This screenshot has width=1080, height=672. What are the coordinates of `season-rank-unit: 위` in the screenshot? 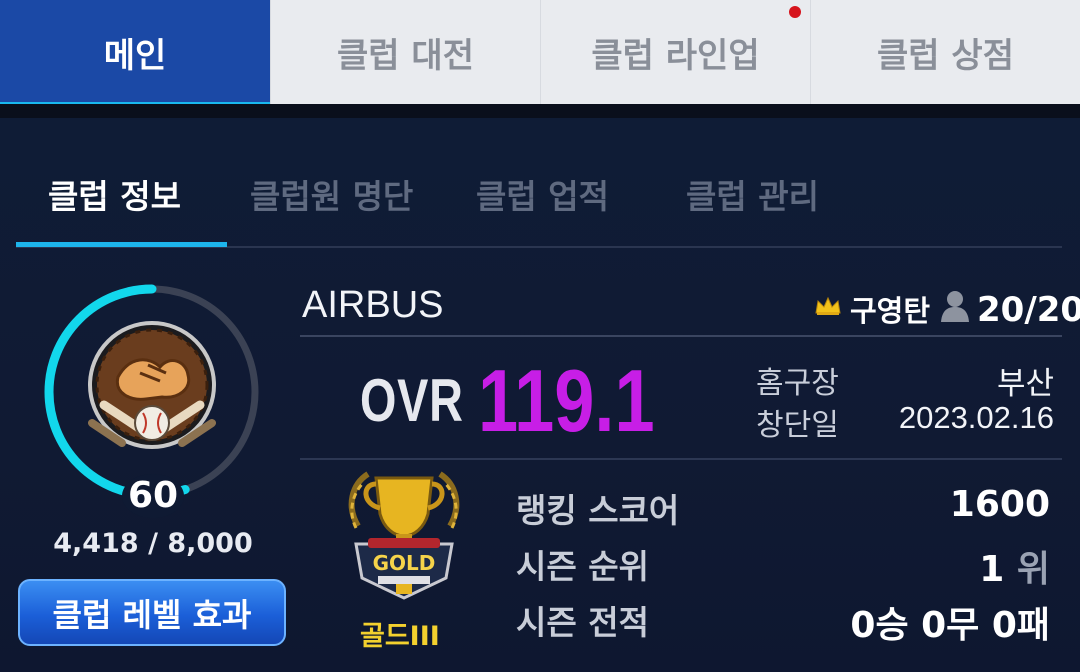 It's located at (1033, 569).